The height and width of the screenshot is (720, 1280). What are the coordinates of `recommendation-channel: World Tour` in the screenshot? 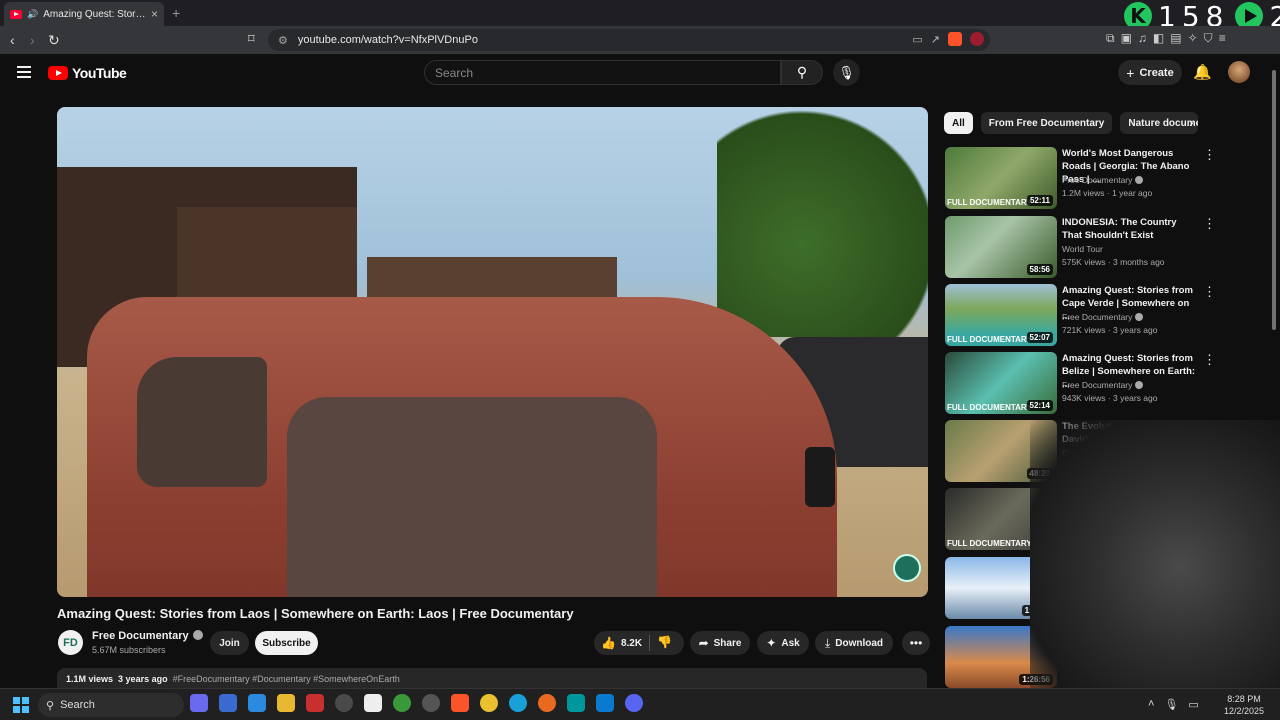 It's located at (1082, 249).